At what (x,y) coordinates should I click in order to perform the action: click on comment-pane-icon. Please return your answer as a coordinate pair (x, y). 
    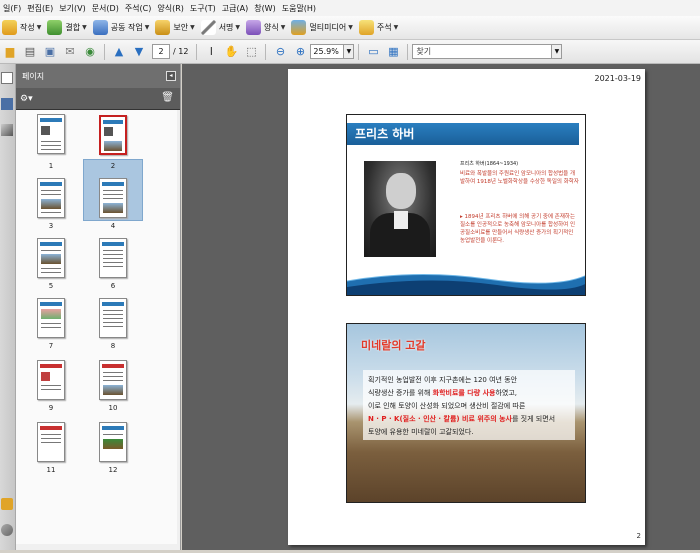
    Looking at the image, I should click on (7, 504).